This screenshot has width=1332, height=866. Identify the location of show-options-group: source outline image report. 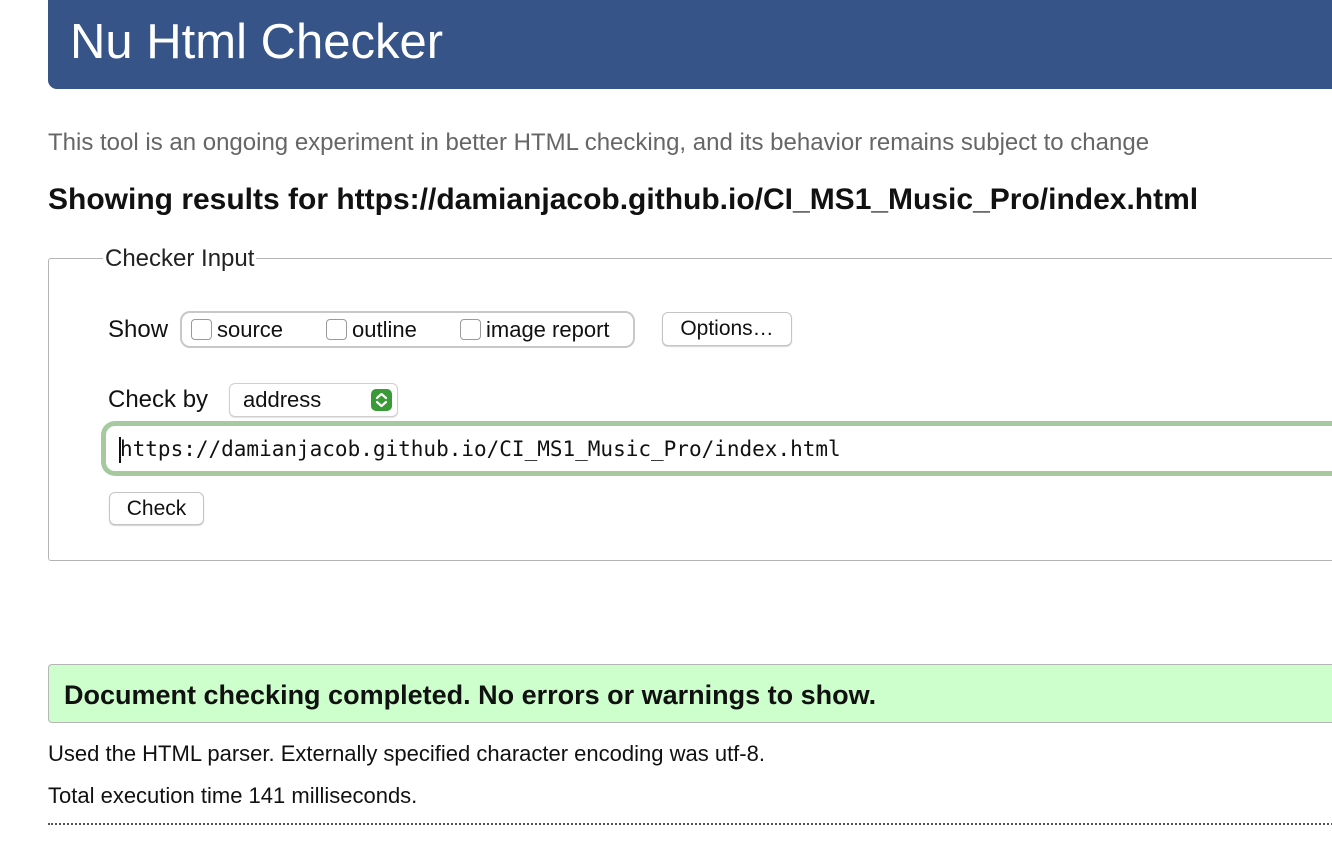
(407, 329).